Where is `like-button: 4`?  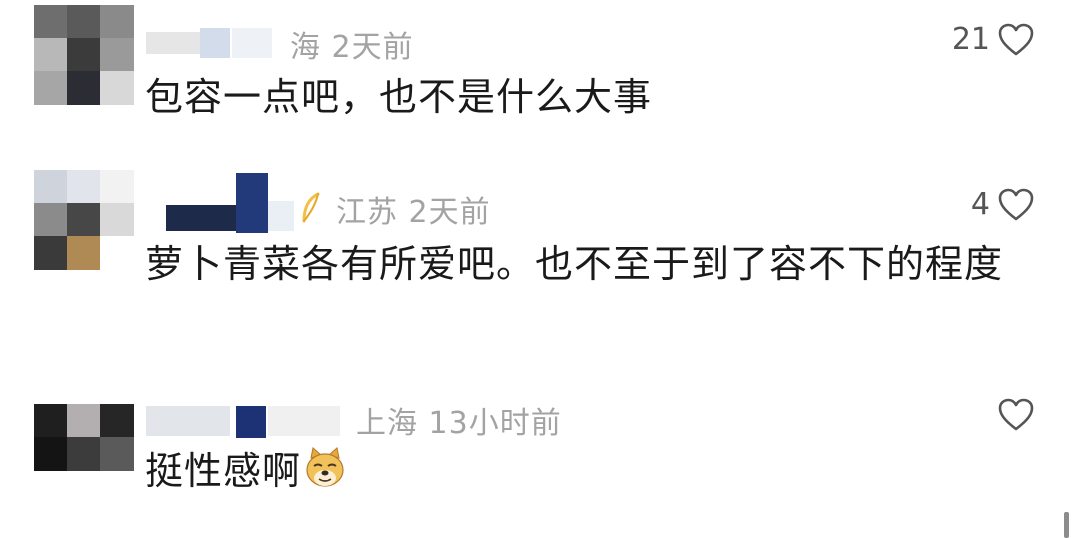 like-button: 4 is located at coordinates (1002, 204).